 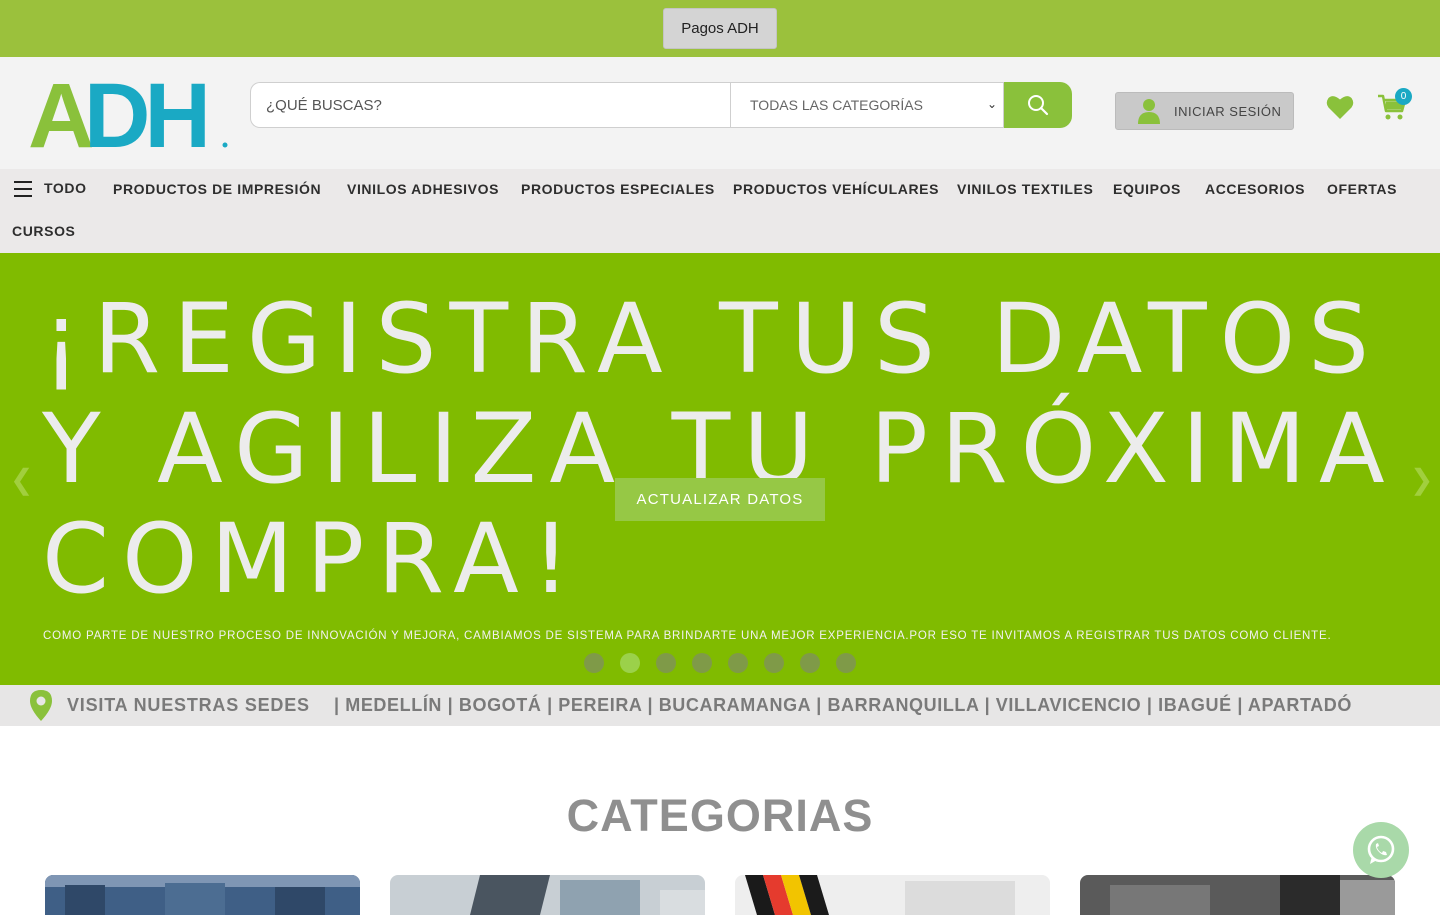 What do you see at coordinates (1421, 479) in the screenshot?
I see `carousel-next-icon: ❯` at bounding box center [1421, 479].